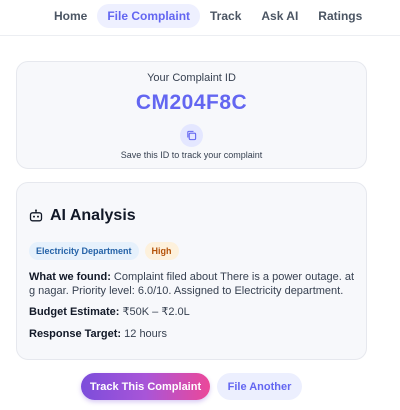  I want to click on copy-id-button, so click(191, 135).